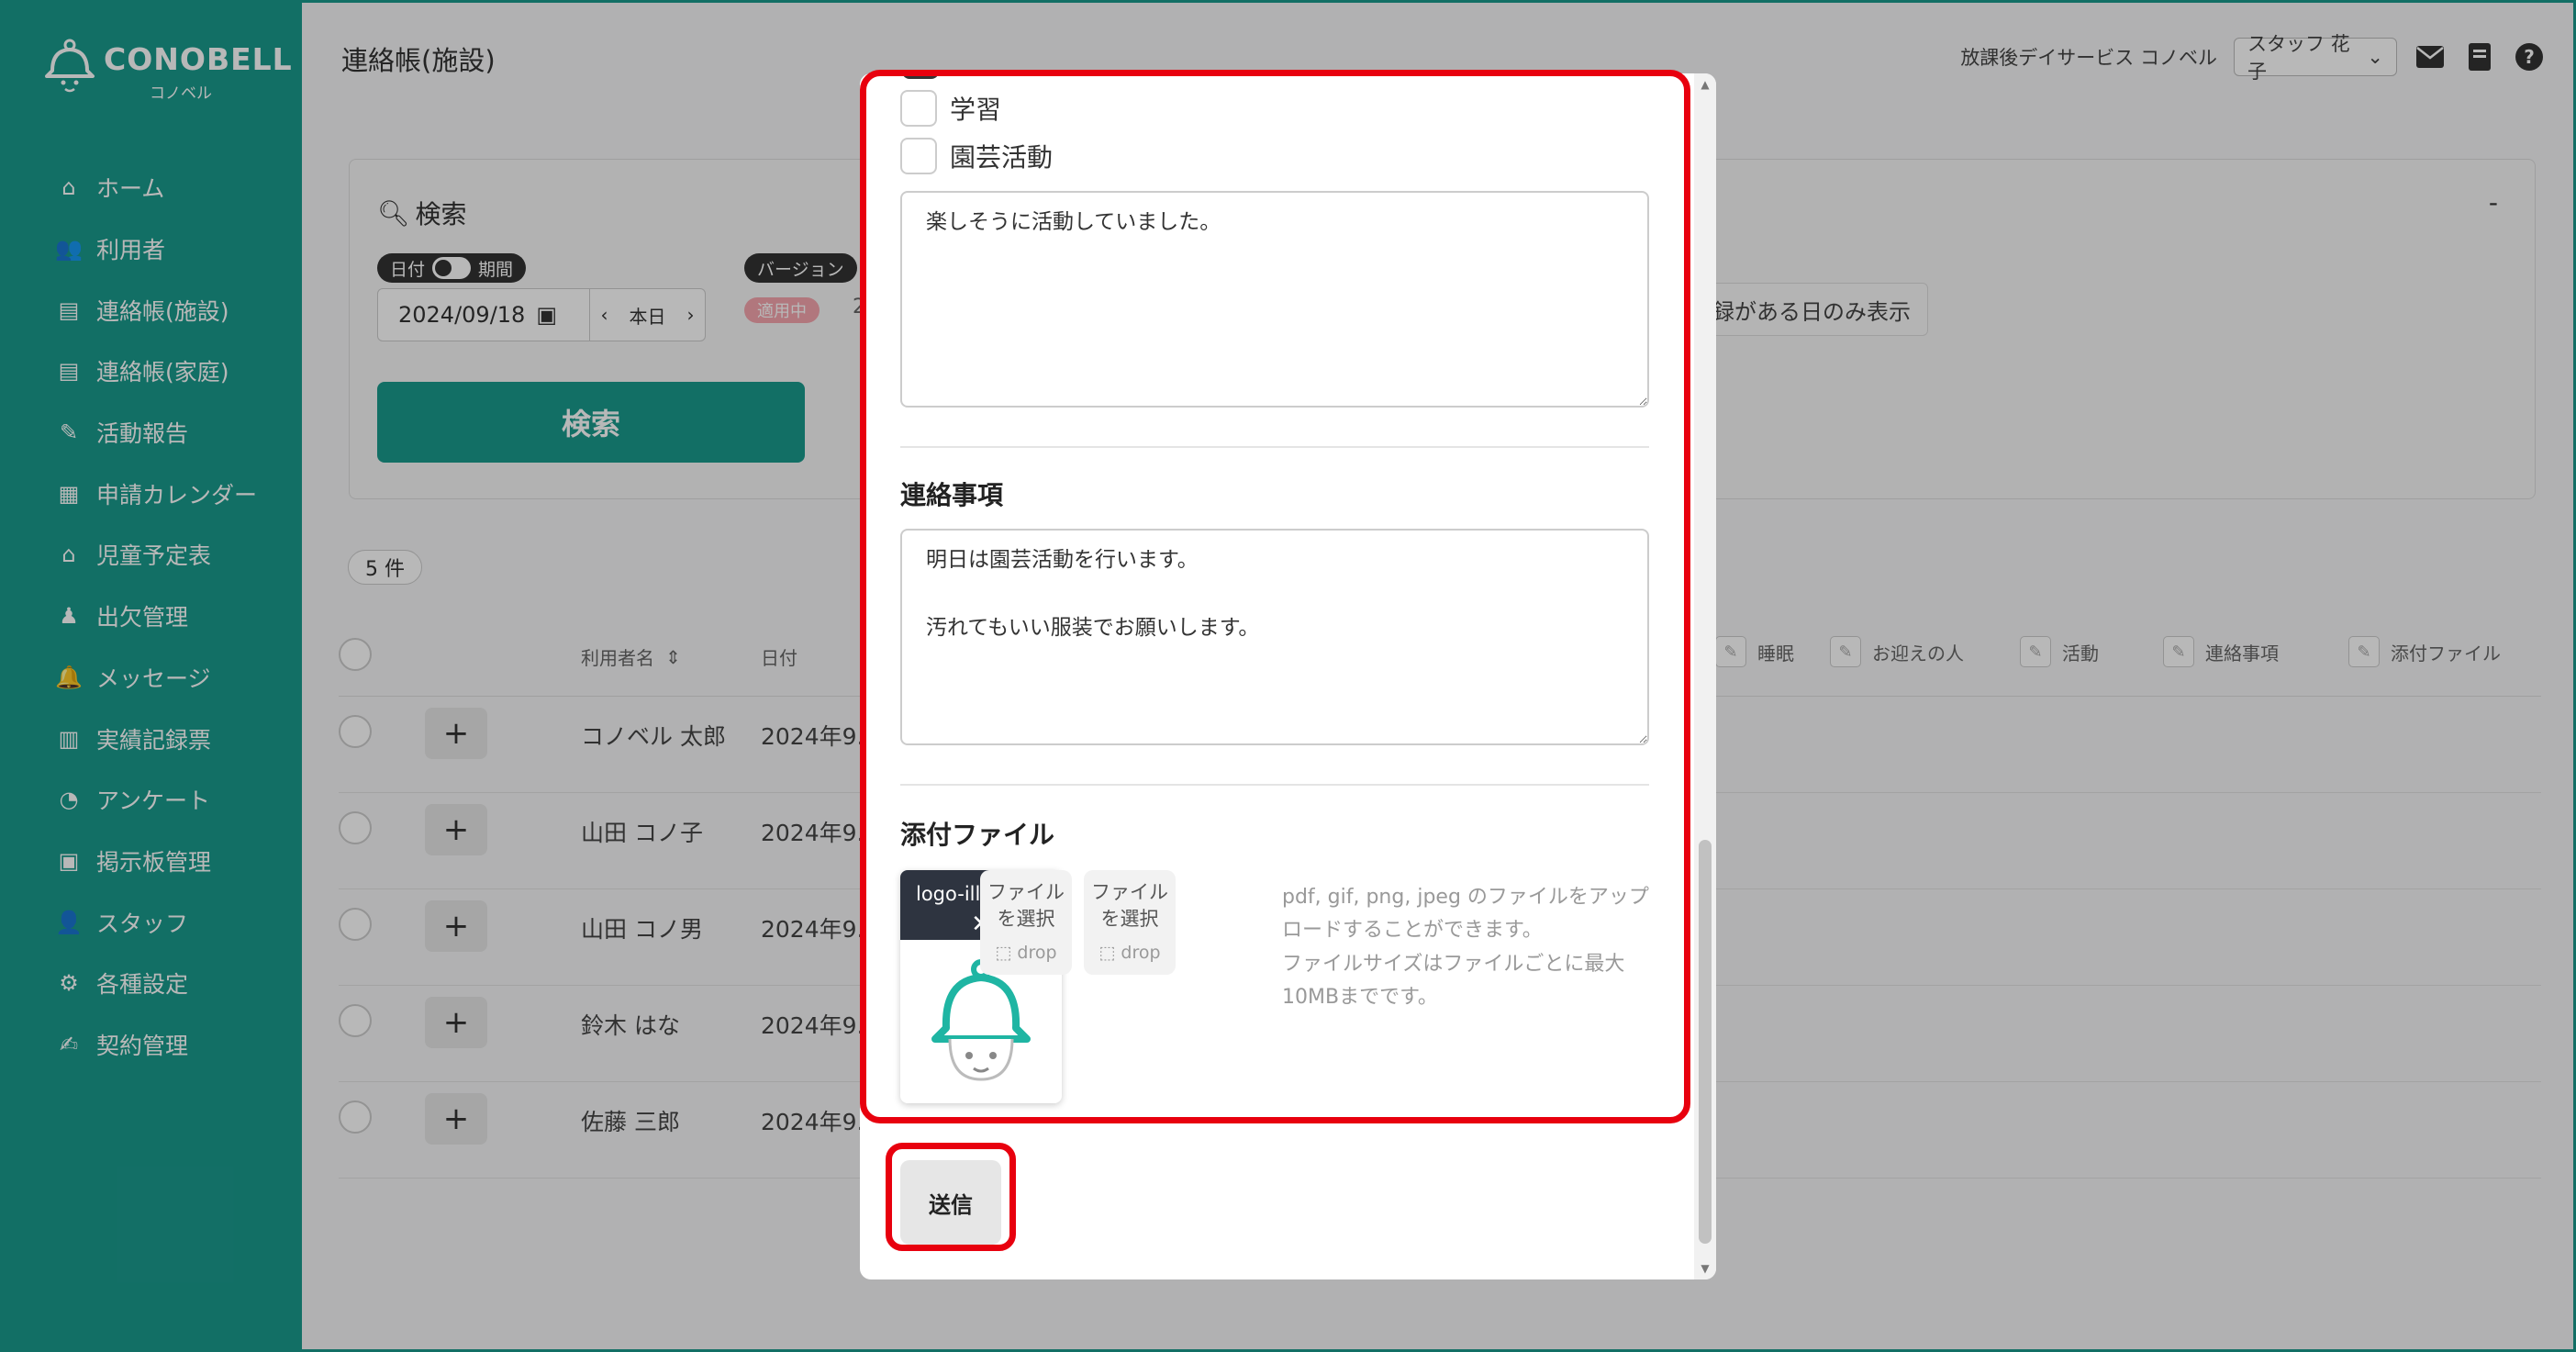  I want to click on checked-checkbox-partial, so click(920, 76).